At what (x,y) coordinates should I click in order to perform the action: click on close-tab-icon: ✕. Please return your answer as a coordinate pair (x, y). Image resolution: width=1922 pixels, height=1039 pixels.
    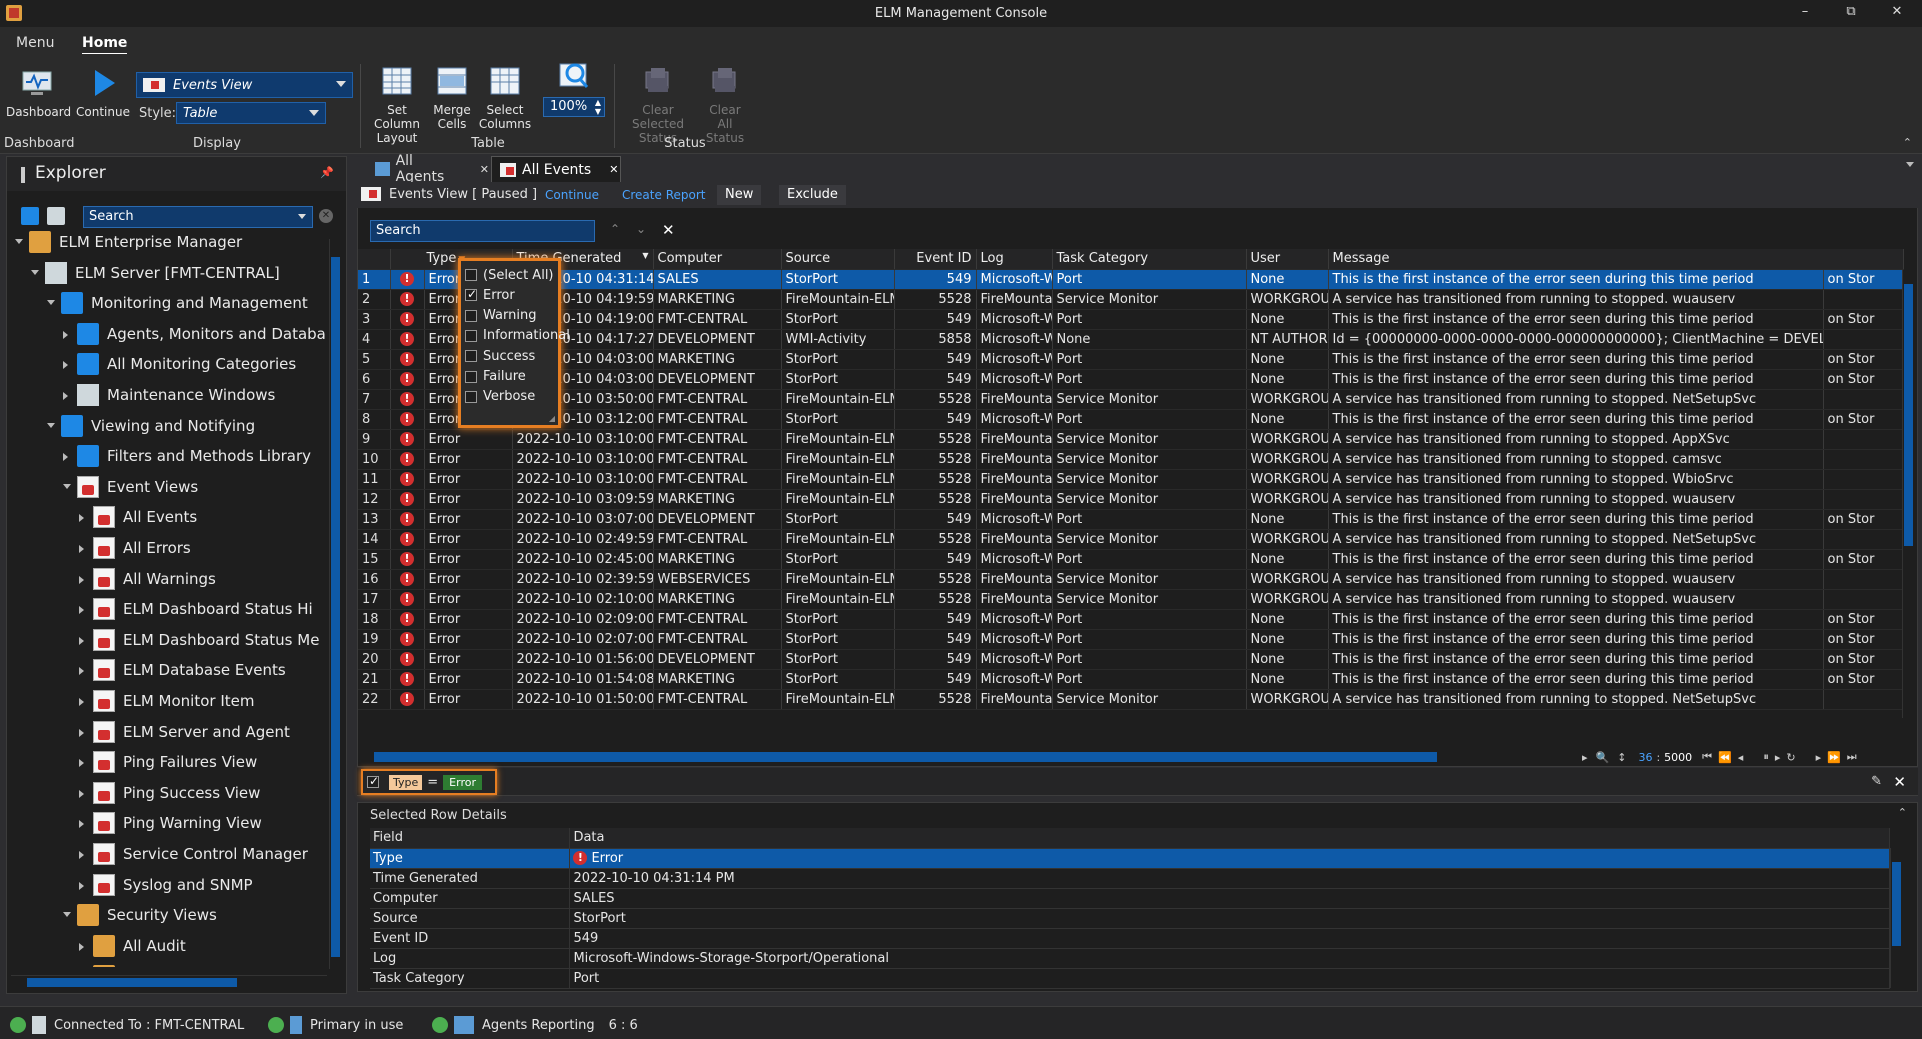
    Looking at the image, I should click on (484, 169).